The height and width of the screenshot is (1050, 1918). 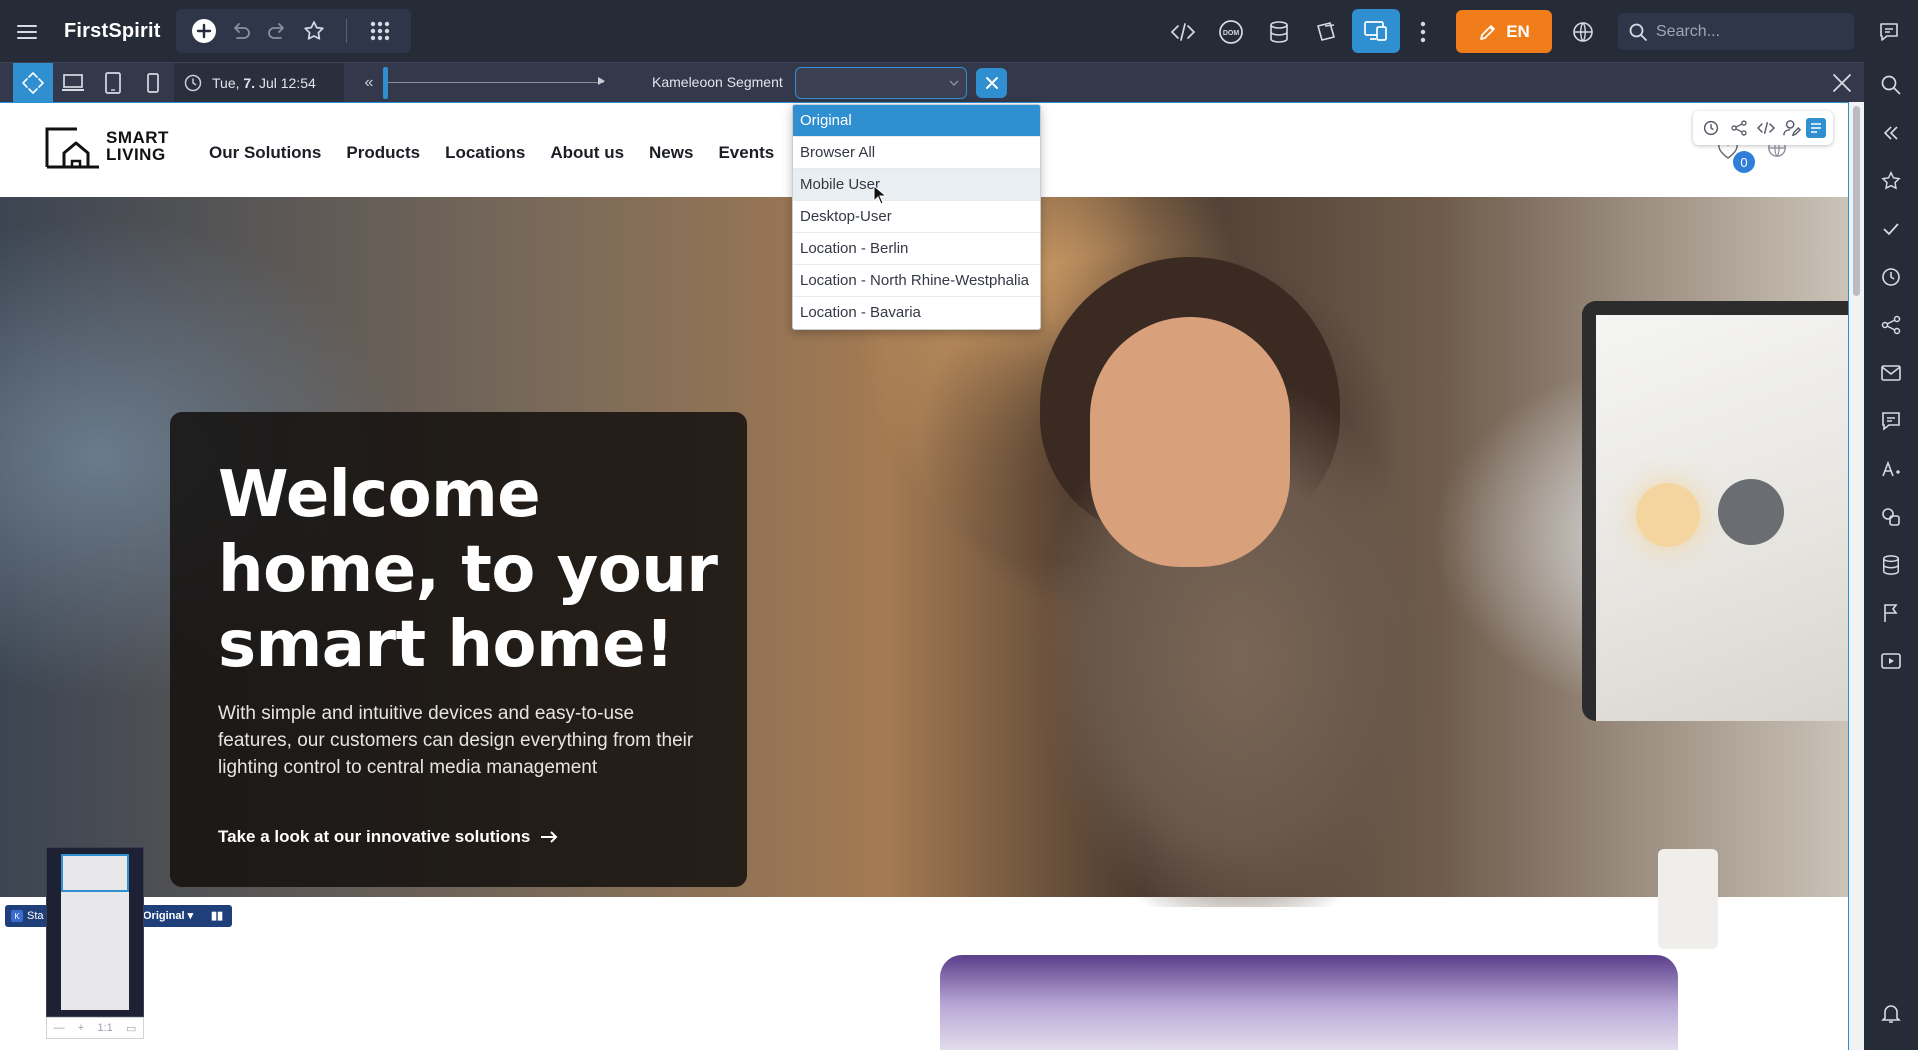 I want to click on edit-language-label: EN, so click(x=1518, y=31).